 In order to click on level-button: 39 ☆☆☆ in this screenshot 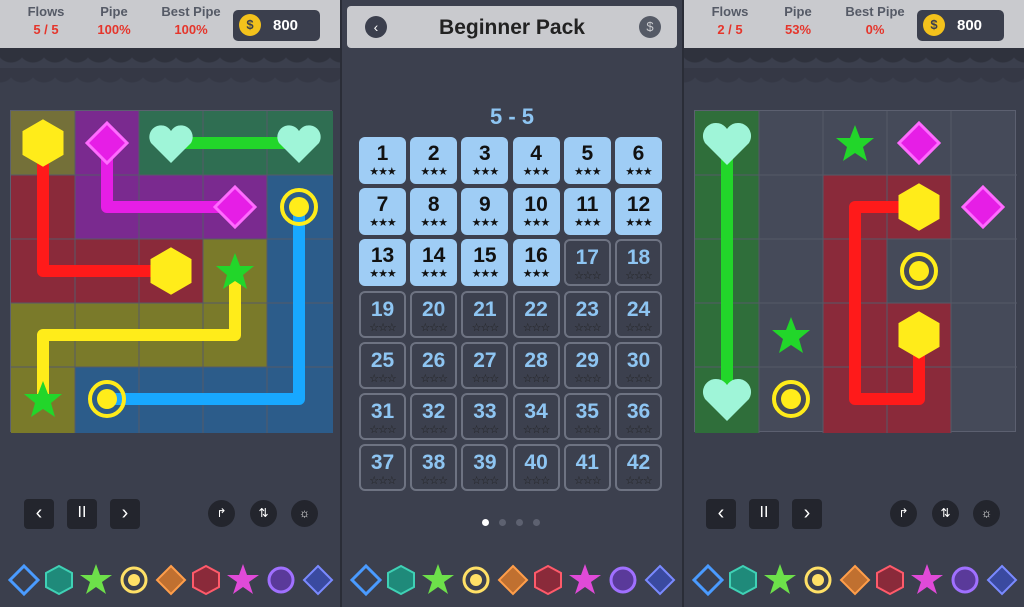, I will do `click(485, 468)`.